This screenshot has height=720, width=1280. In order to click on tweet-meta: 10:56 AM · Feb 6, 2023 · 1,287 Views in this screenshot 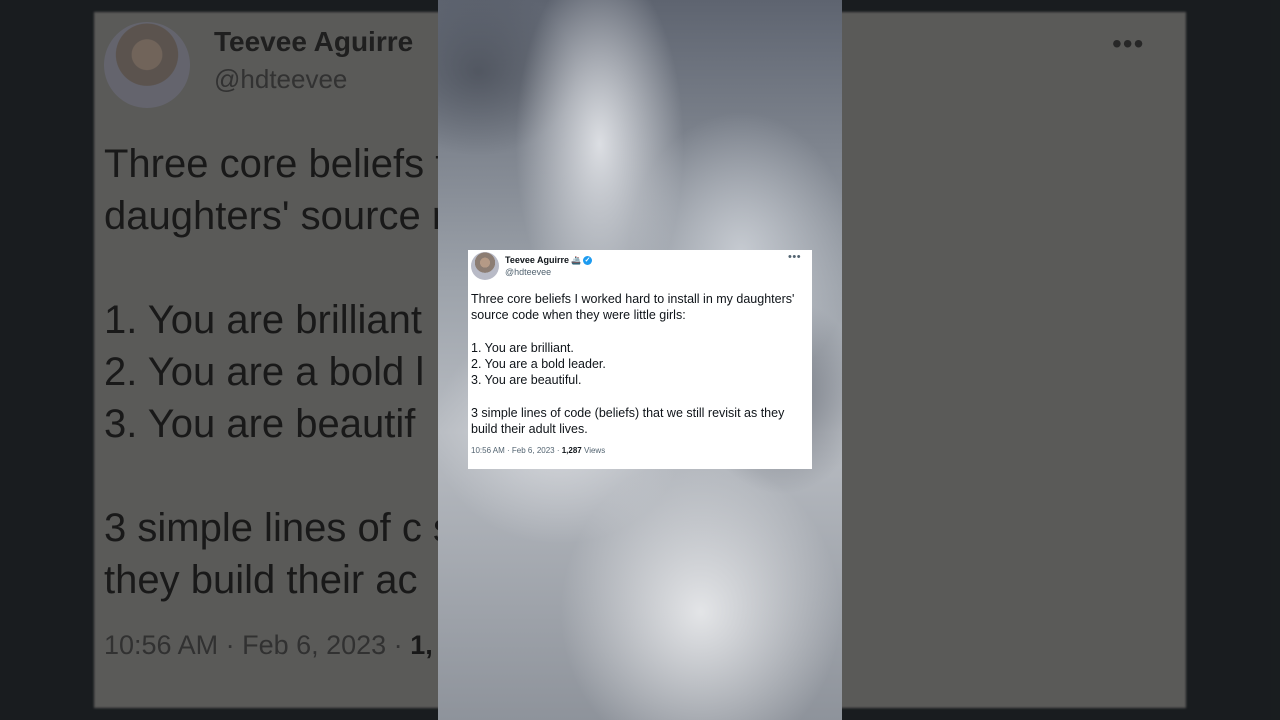, I will do `click(538, 450)`.